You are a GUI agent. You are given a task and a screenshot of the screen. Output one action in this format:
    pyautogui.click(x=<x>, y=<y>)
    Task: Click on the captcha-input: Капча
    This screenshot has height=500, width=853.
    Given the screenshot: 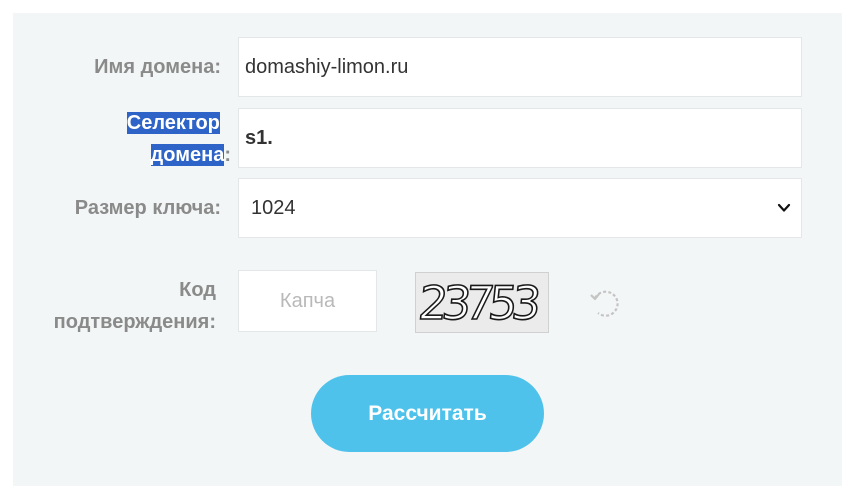 What is the action you would take?
    pyautogui.click(x=307, y=301)
    